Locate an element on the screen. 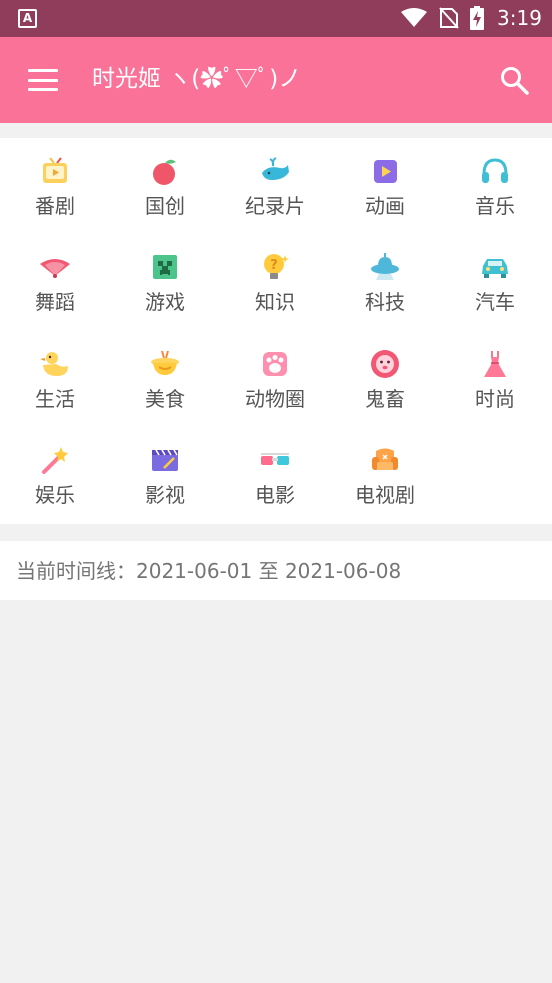 The image size is (552, 983). category-item-yingshi: 影视 is located at coordinates (165, 475).